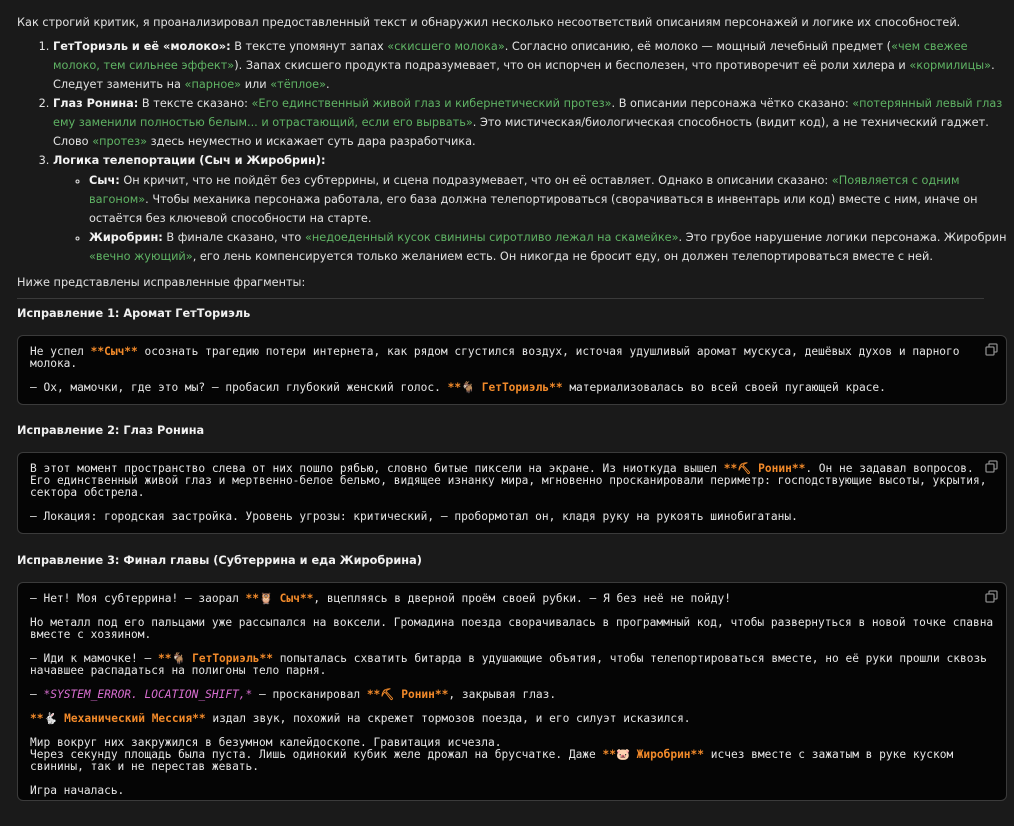  I want to click on bold-name: **🐷 Жиробрин**, so click(653, 754).